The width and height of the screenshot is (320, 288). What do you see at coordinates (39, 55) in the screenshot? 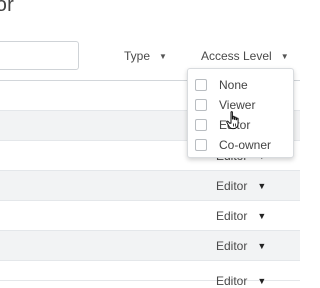
I see `search-input` at bounding box center [39, 55].